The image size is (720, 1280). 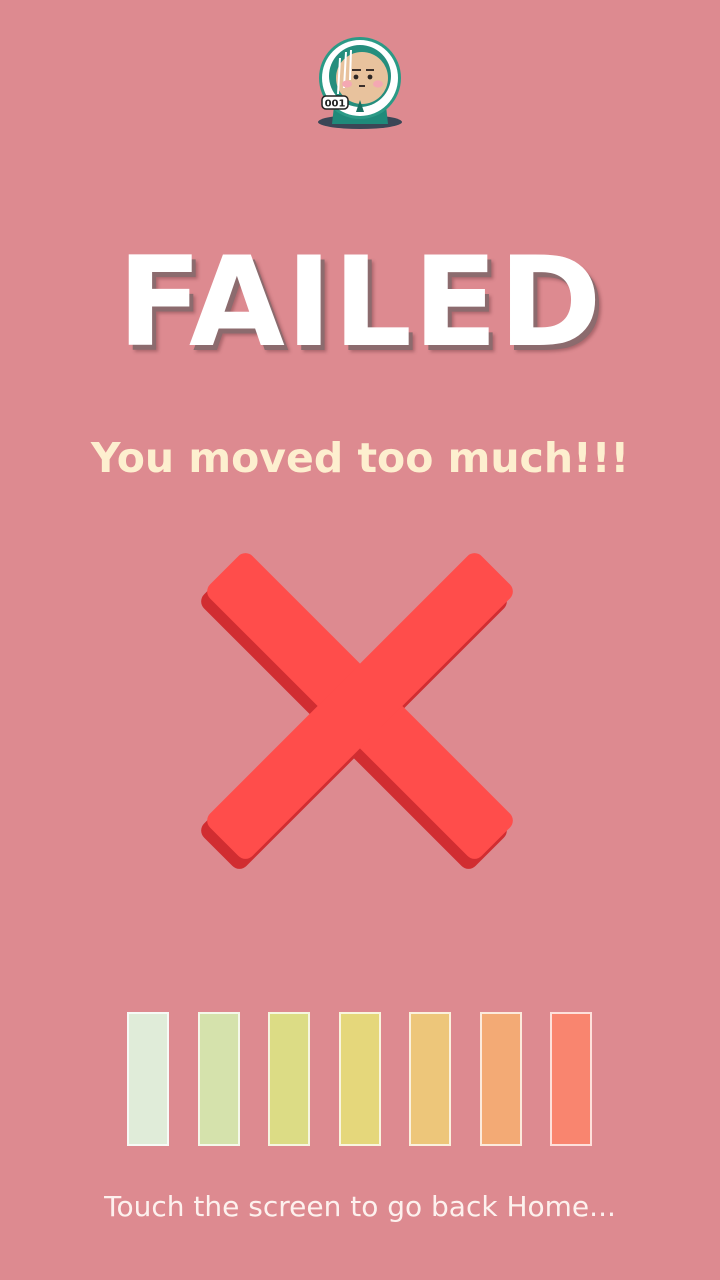 What do you see at coordinates (360, 303) in the screenshot?
I see `failed-title: FAILED` at bounding box center [360, 303].